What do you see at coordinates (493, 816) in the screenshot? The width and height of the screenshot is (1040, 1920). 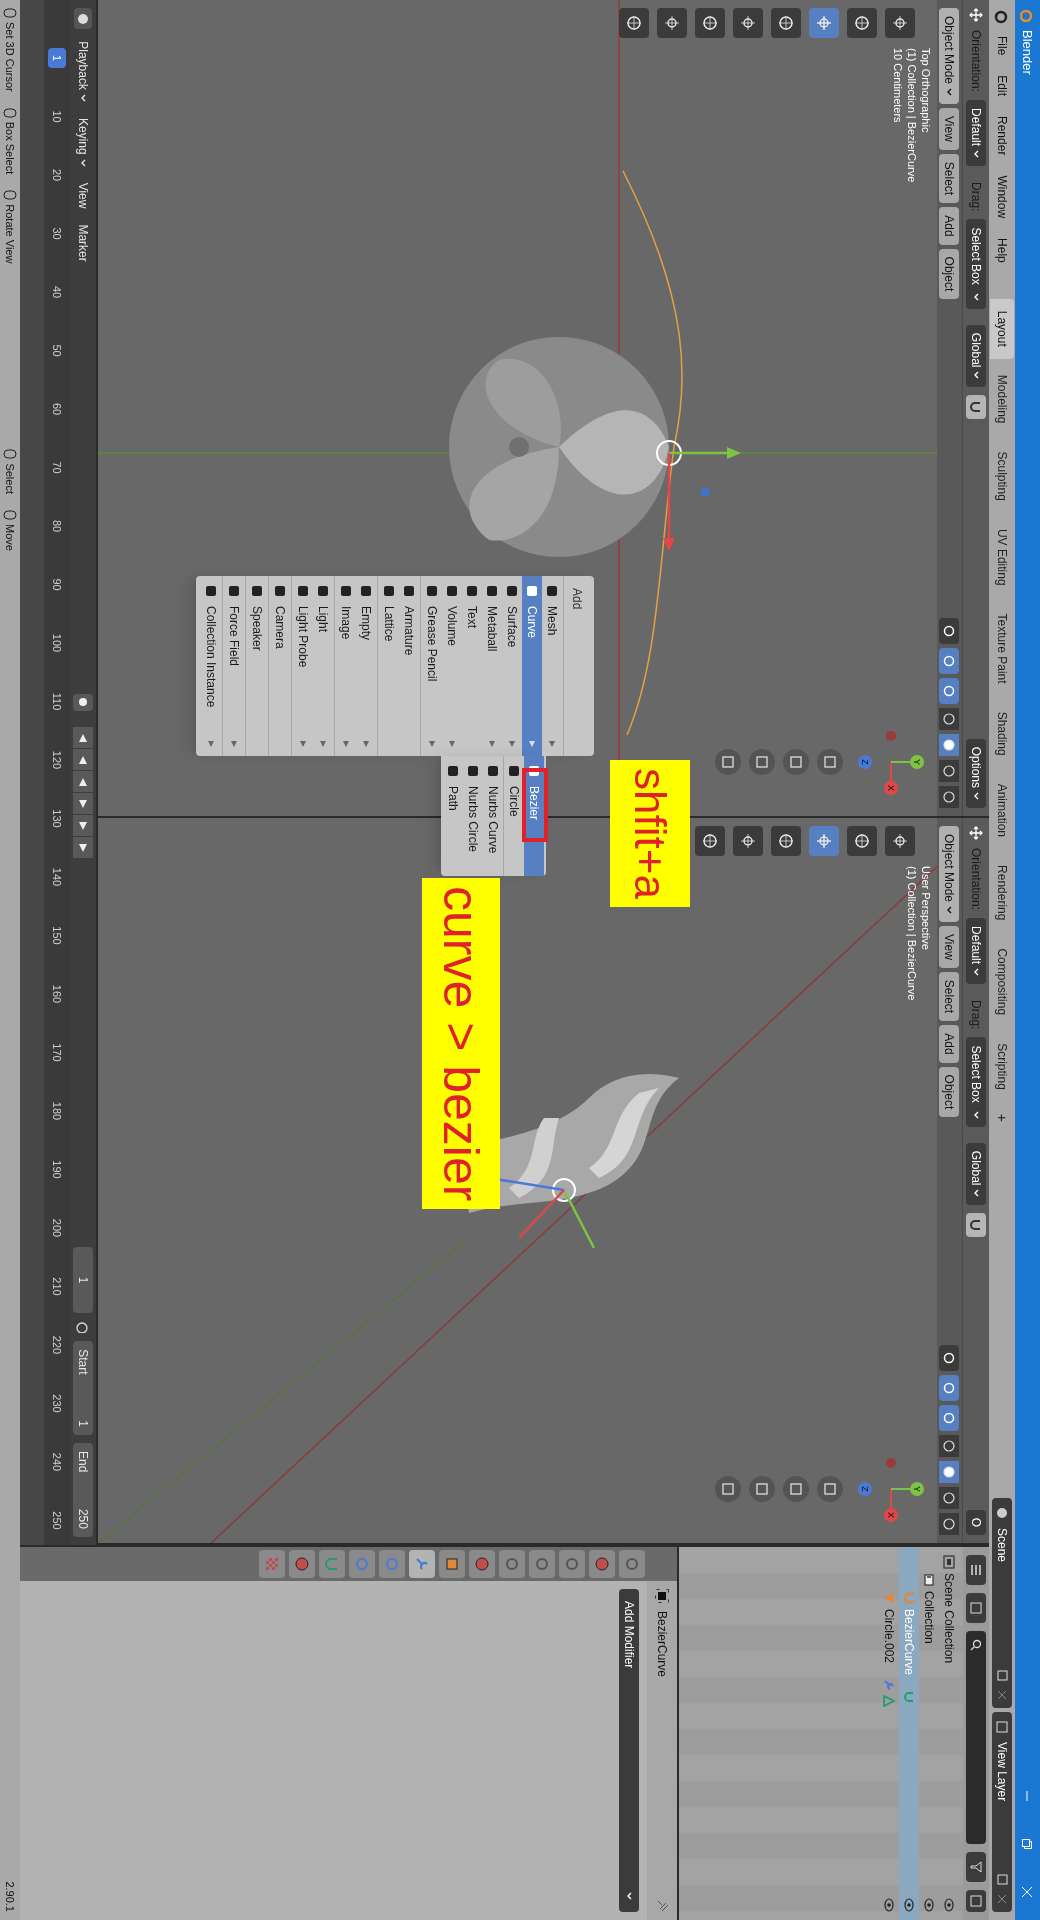 I see `menu-item: Nurbs Curve` at bounding box center [493, 816].